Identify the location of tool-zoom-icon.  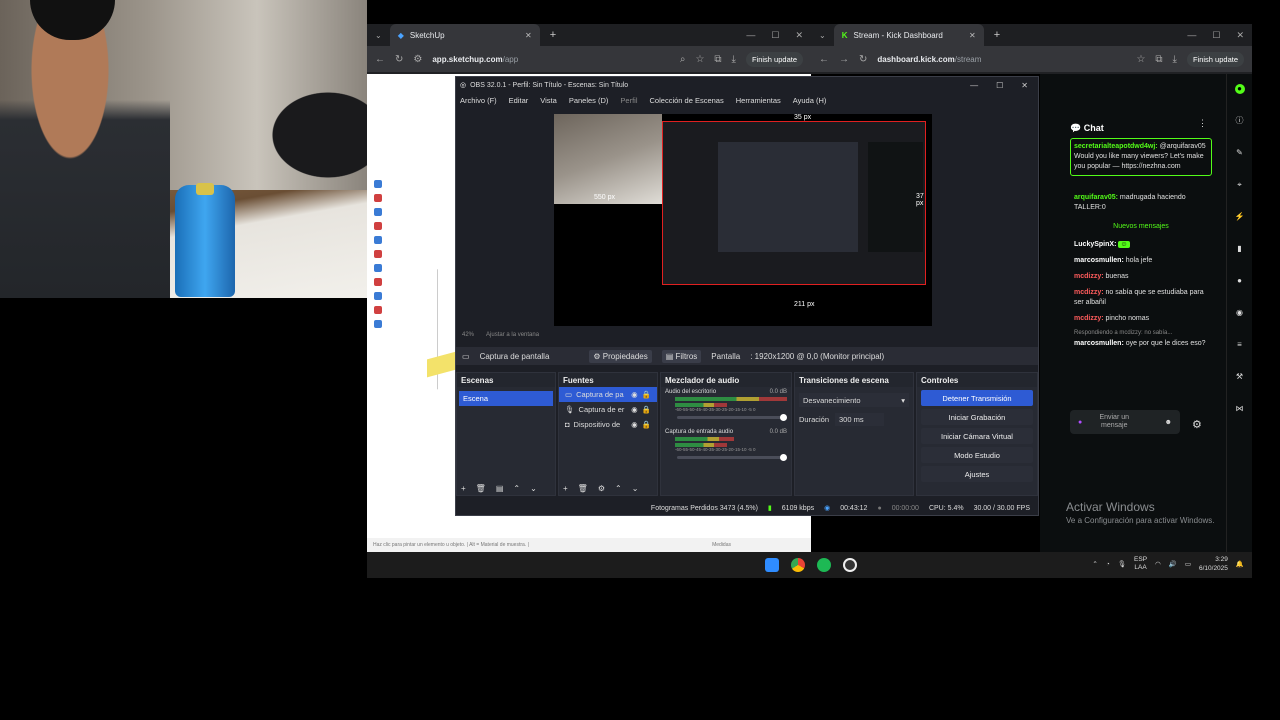
(378, 324).